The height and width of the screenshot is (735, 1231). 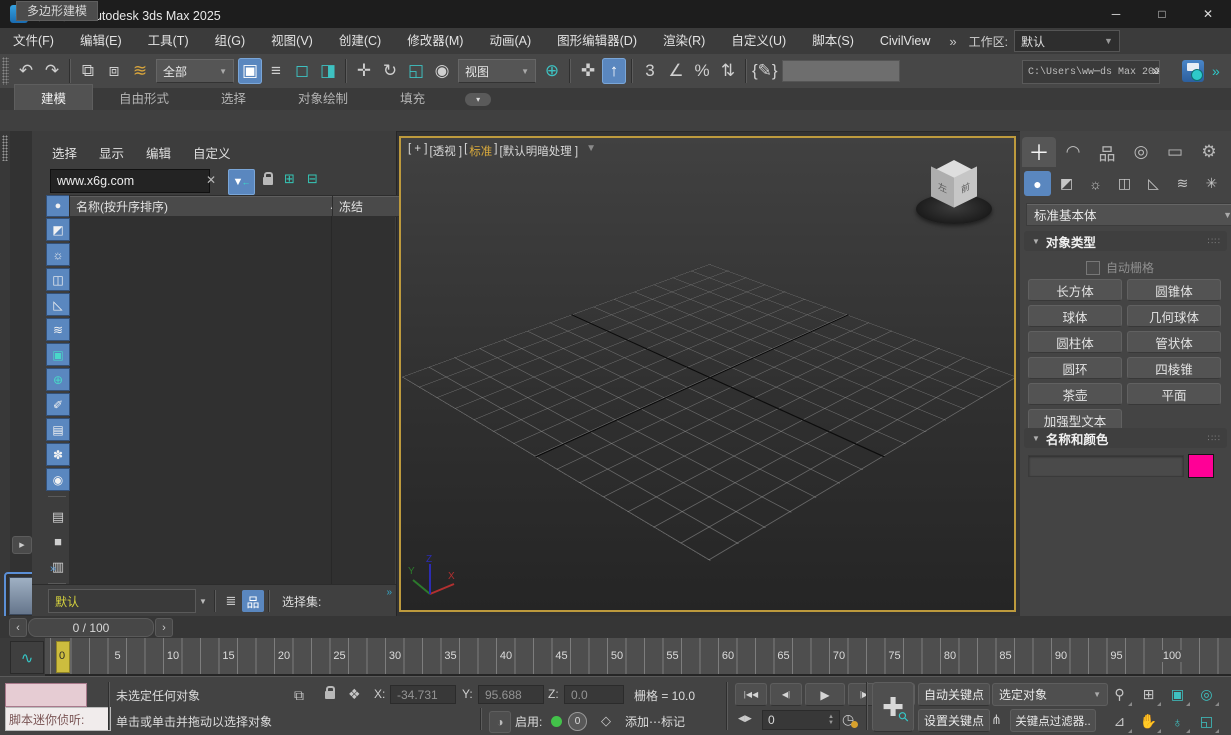 What do you see at coordinates (250, 71) in the screenshot?
I see `select-object-icon: ▣` at bounding box center [250, 71].